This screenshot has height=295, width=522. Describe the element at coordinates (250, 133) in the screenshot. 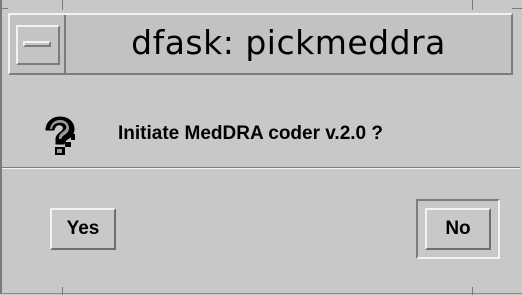

I see `dialog-message: Initiate MedDRA coder v.2.0 ?` at that location.